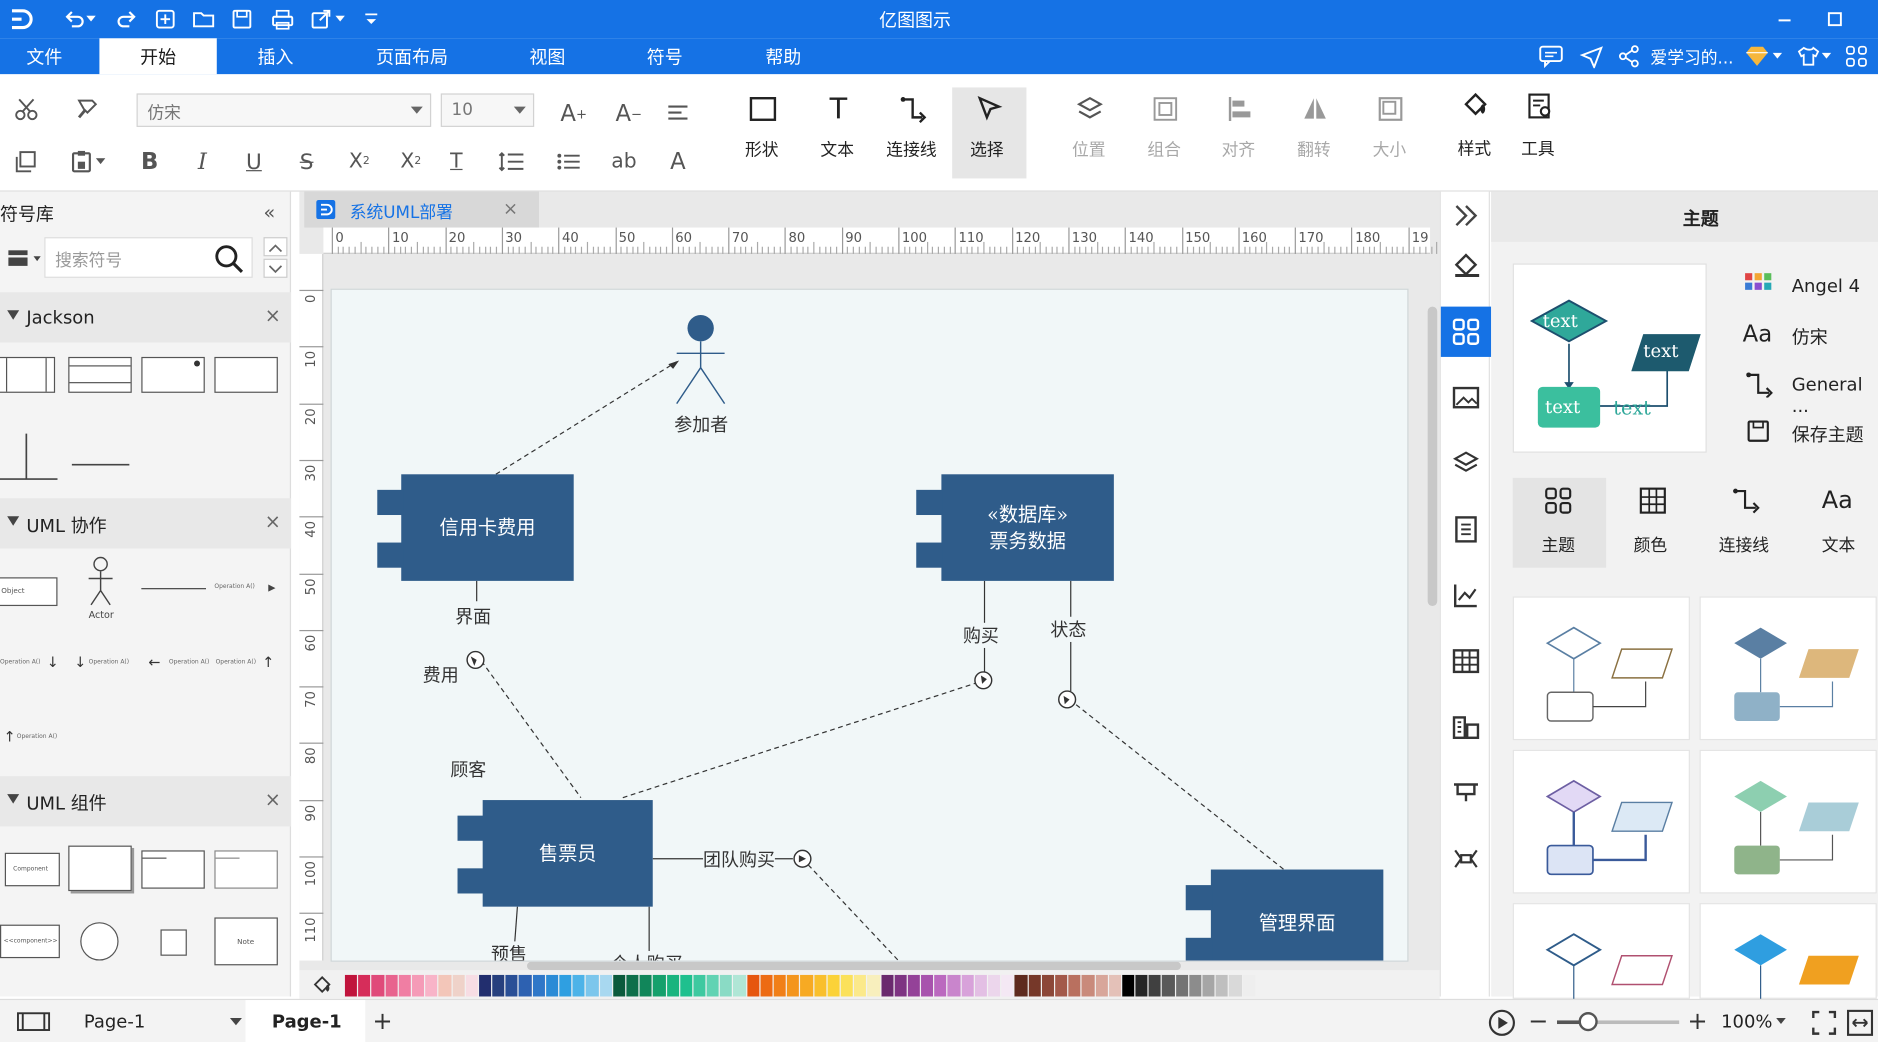 Image resolution: width=1878 pixels, height=1042 pixels. Describe the element at coordinates (1466, 331) in the screenshot. I see `theme-panel-button` at that location.